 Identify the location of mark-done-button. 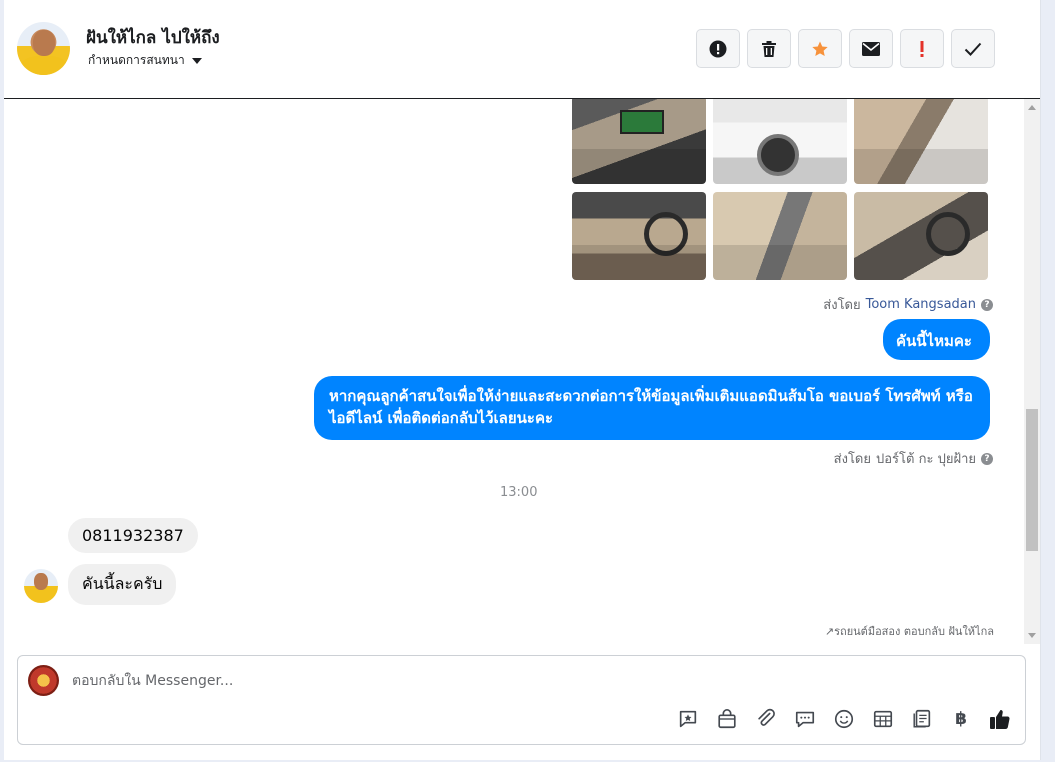
(973, 48).